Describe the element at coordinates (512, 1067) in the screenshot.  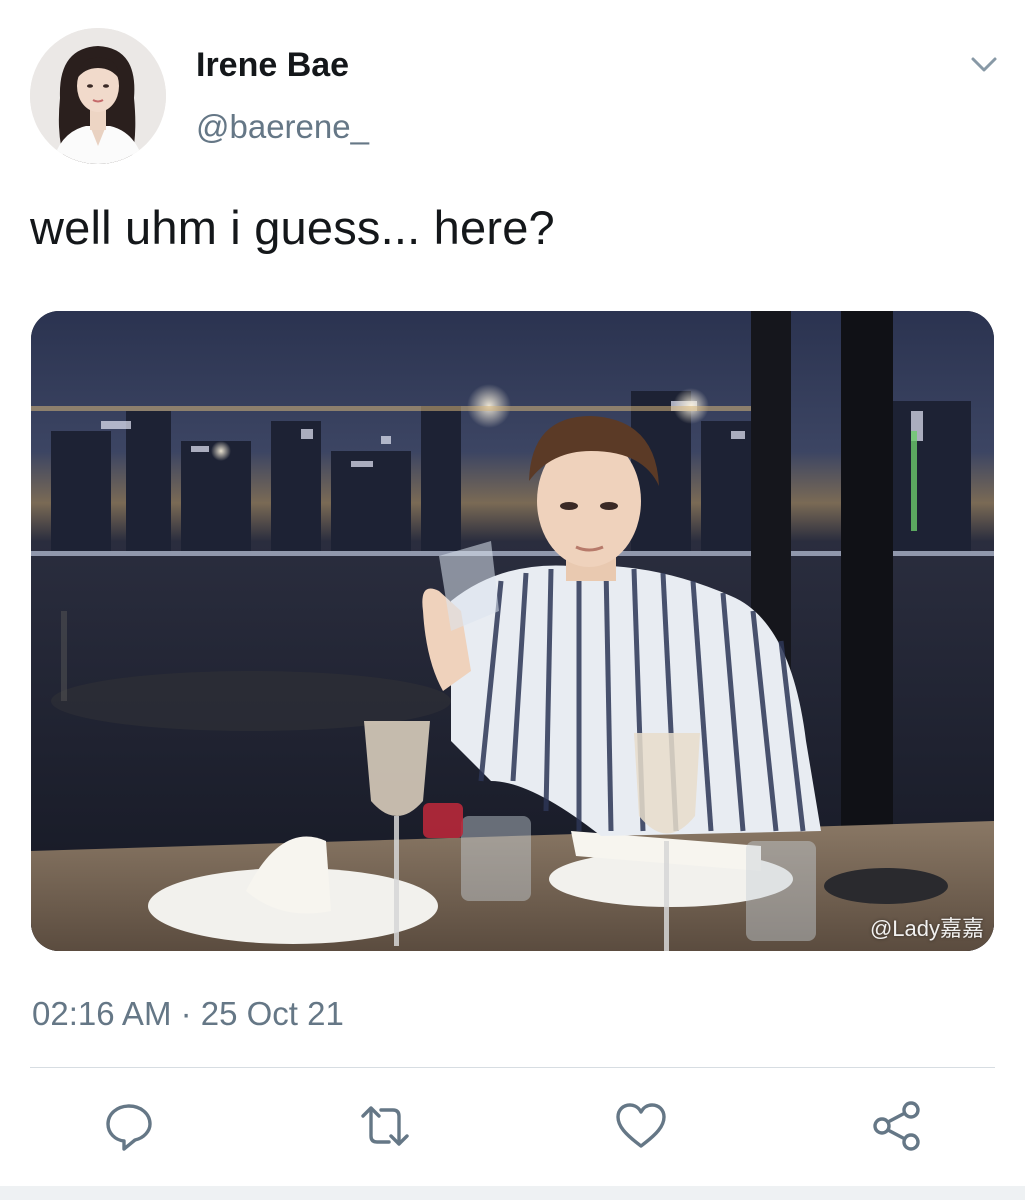
I see `divider` at that location.